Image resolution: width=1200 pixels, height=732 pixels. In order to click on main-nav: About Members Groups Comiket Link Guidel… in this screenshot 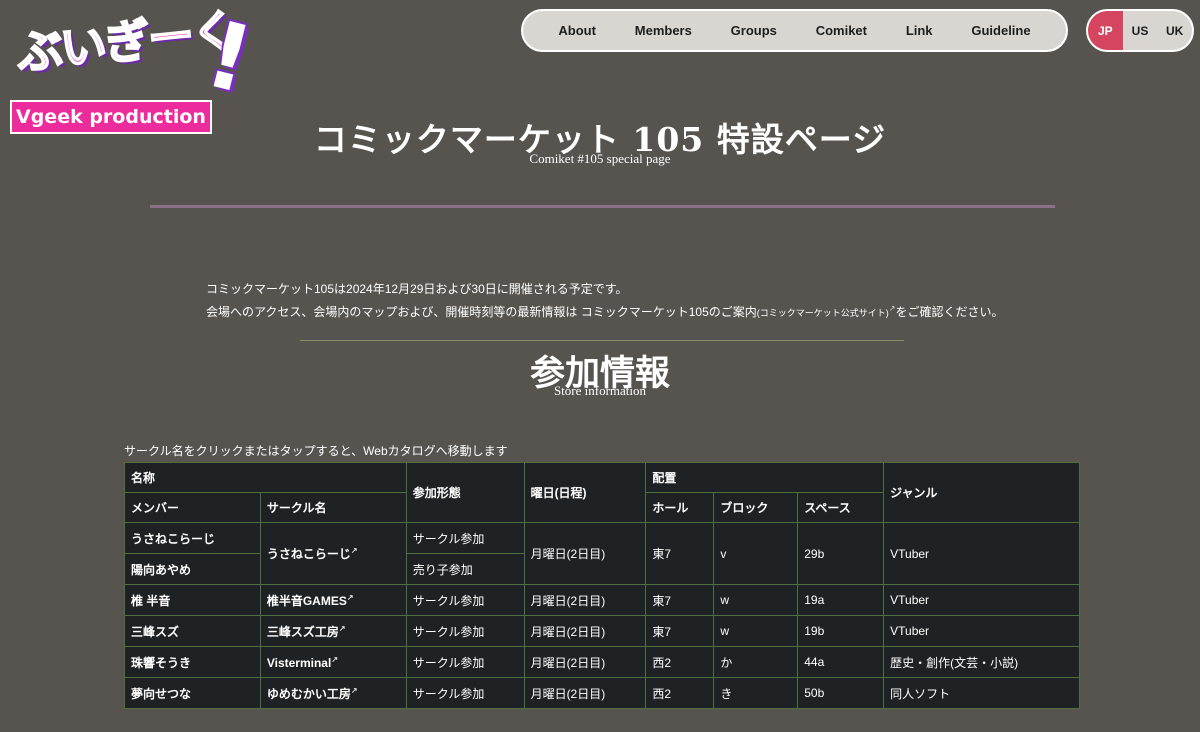, I will do `click(794, 30)`.